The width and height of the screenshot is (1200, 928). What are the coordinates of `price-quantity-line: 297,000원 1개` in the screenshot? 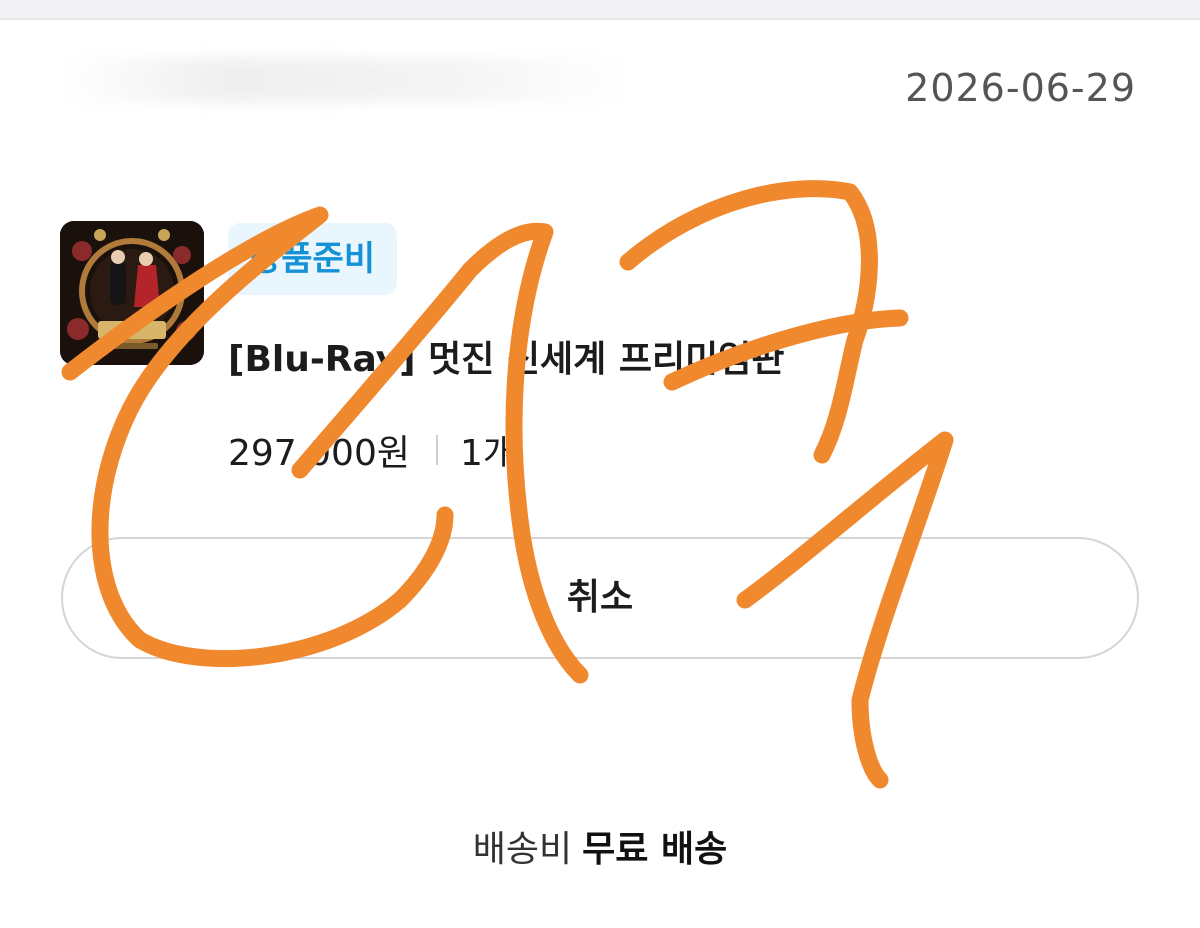 It's located at (372, 450).